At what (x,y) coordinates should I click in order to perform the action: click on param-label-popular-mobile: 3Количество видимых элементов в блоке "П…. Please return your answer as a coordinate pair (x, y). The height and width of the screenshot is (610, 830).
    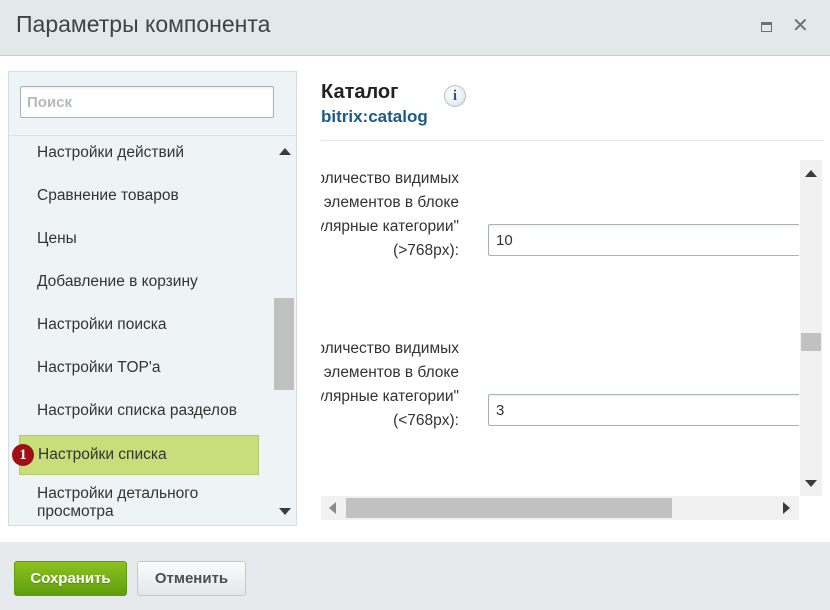
    Looking at the image, I should click on (390, 385).